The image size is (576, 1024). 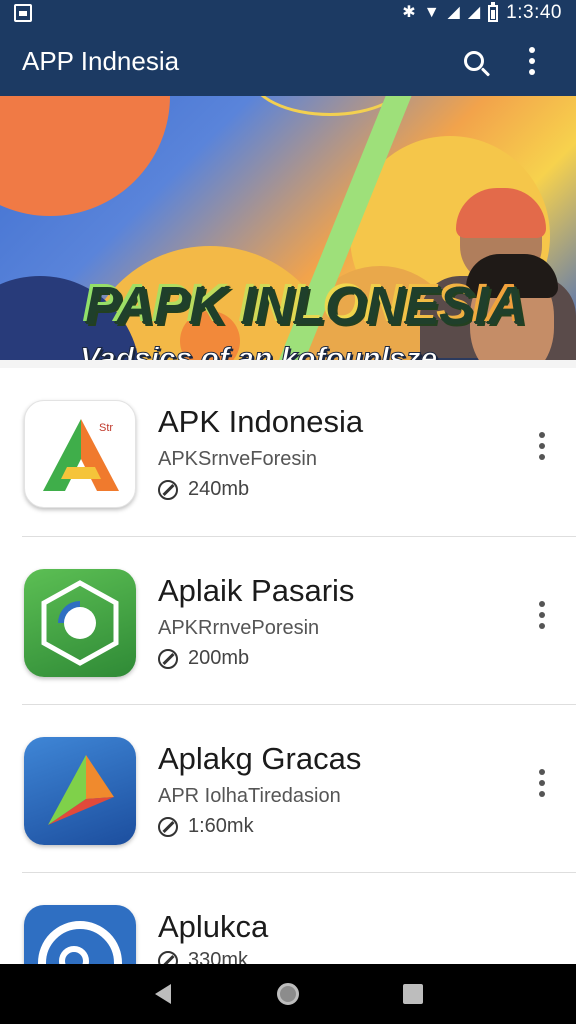 What do you see at coordinates (249, 796) in the screenshot?
I see `app-subtitle-label: APR IolhaTiredasion` at bounding box center [249, 796].